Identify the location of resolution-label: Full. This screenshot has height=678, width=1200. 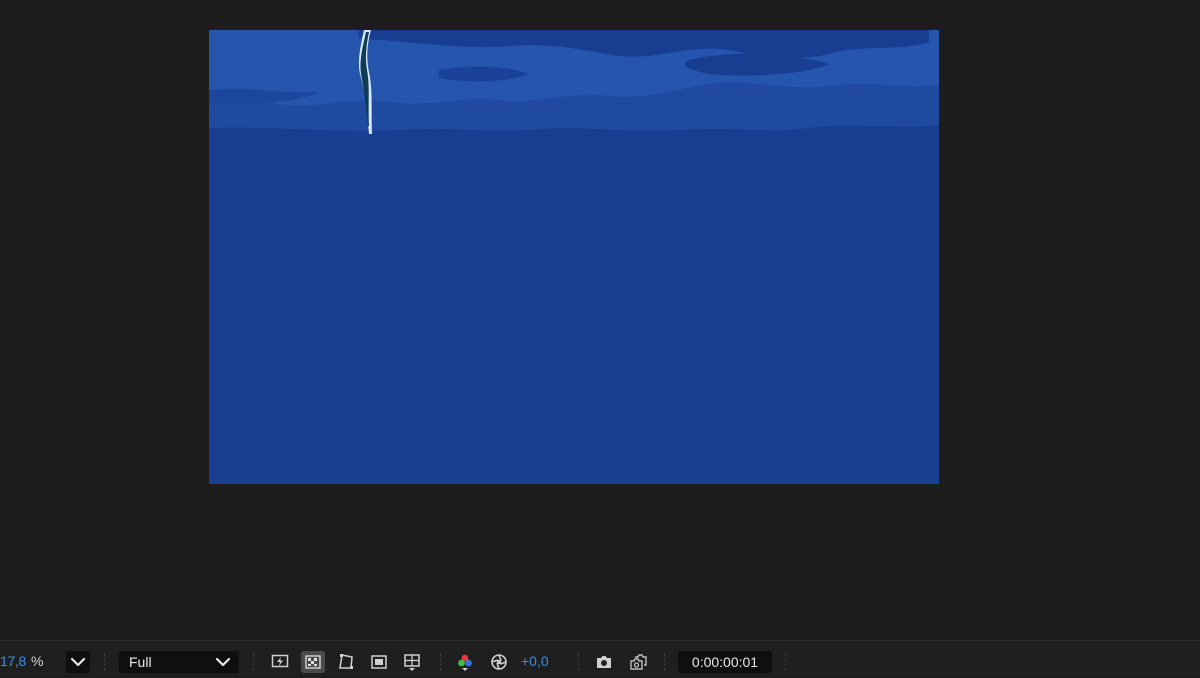
(140, 662).